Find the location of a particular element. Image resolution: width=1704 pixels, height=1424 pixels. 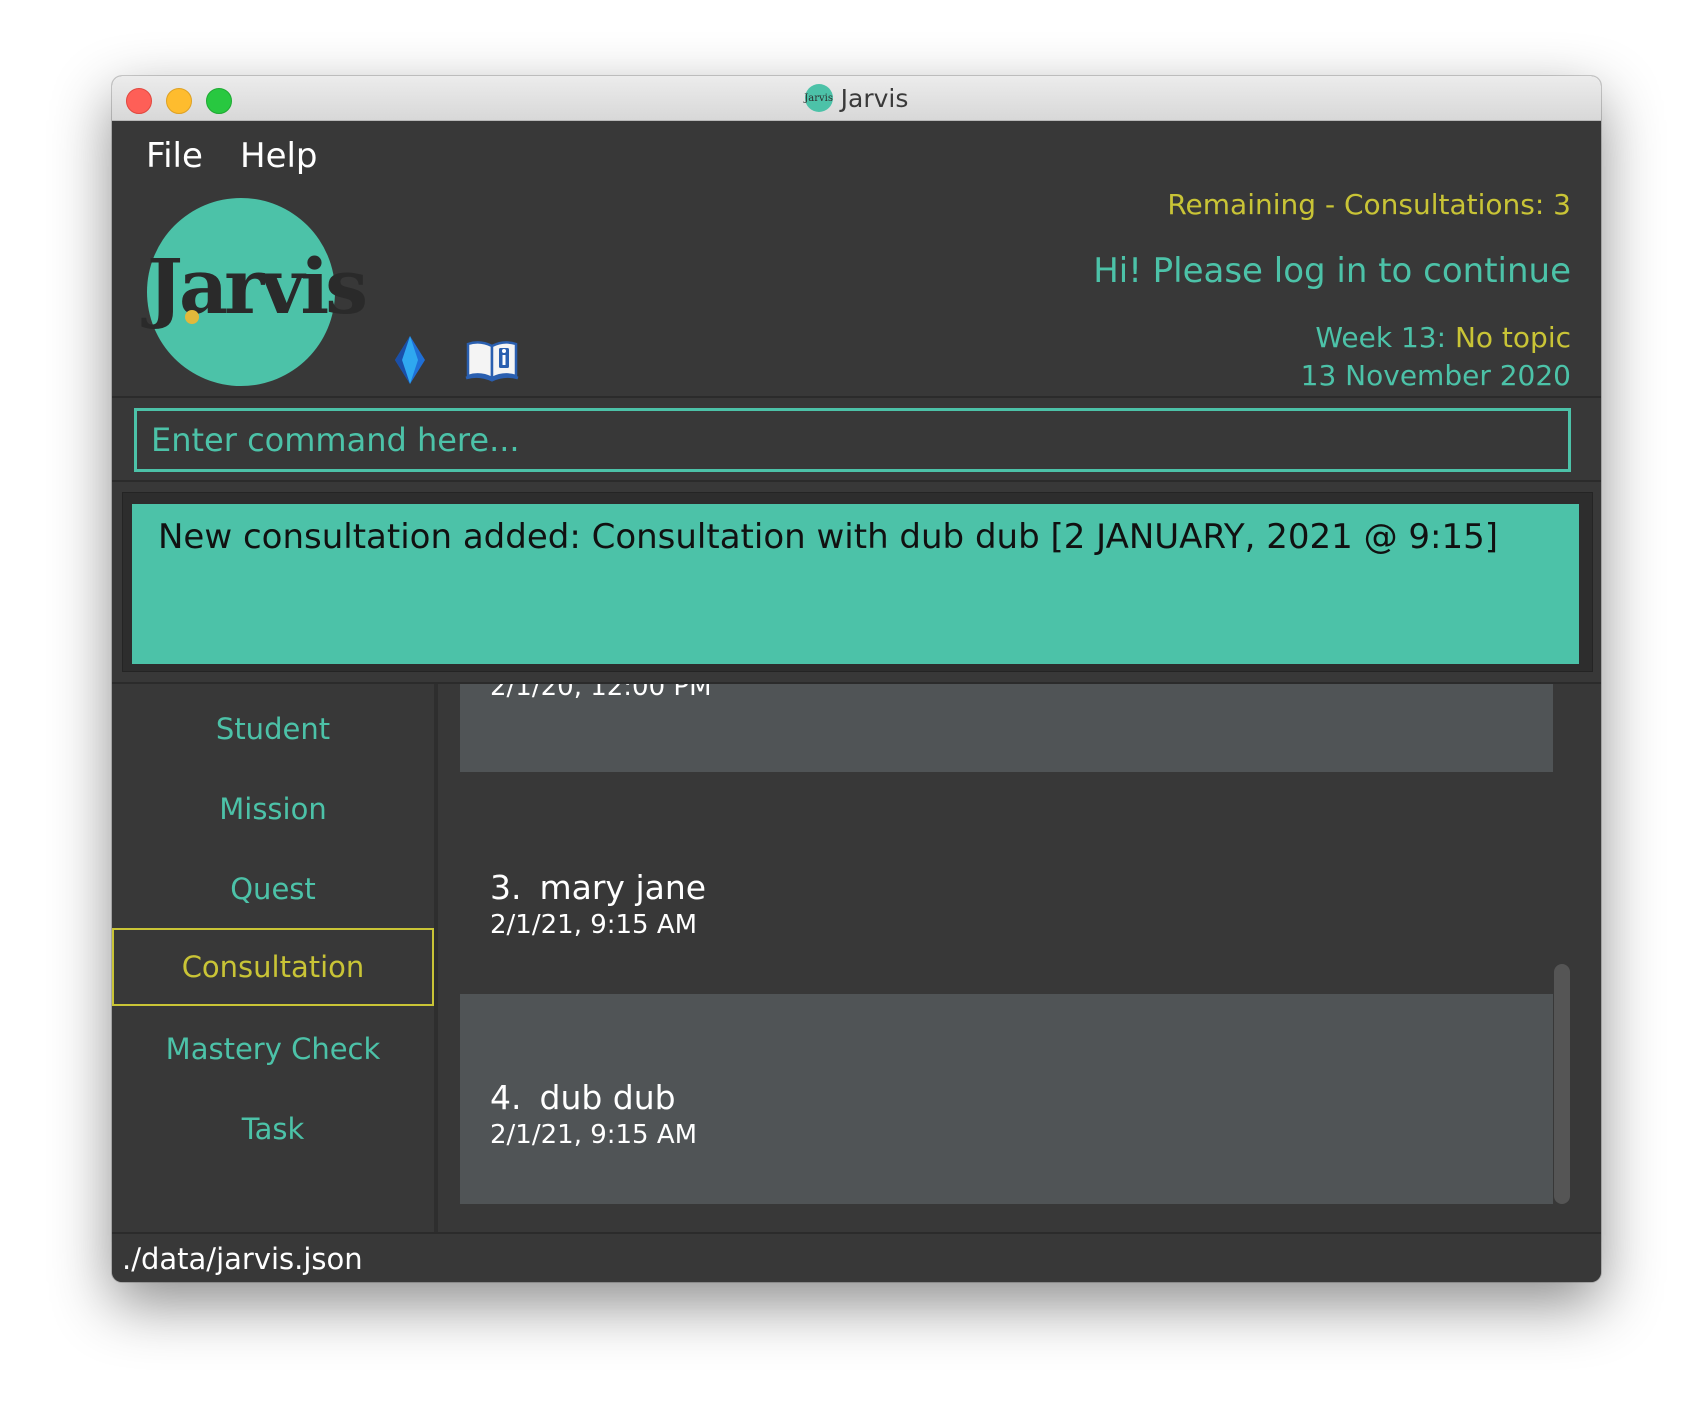

item-title: 3. mary jane is located at coordinates (598, 887).